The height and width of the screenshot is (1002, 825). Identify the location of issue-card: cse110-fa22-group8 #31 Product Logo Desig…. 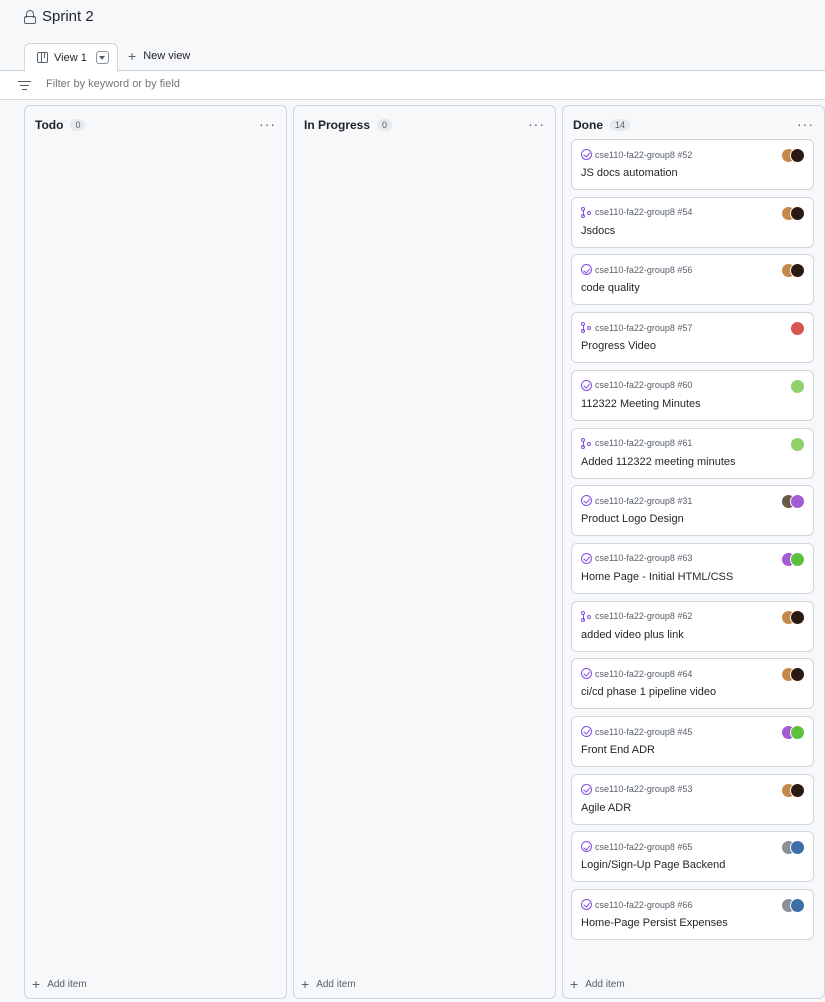
(692, 511).